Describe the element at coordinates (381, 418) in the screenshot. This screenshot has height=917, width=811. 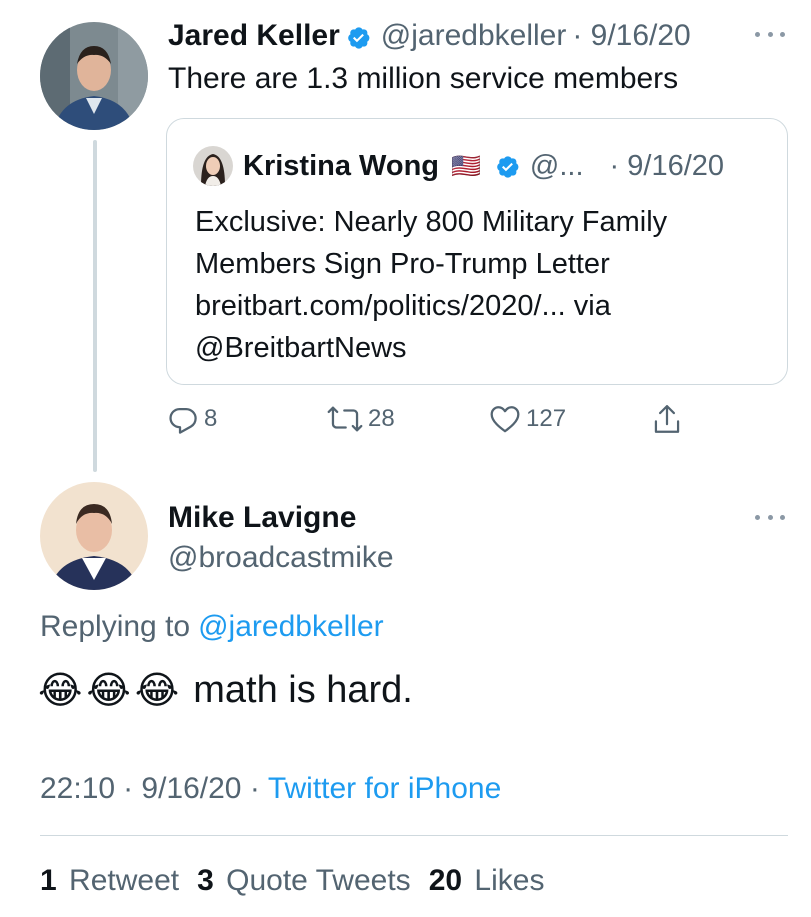
I see `retweet-count: 28` at that location.